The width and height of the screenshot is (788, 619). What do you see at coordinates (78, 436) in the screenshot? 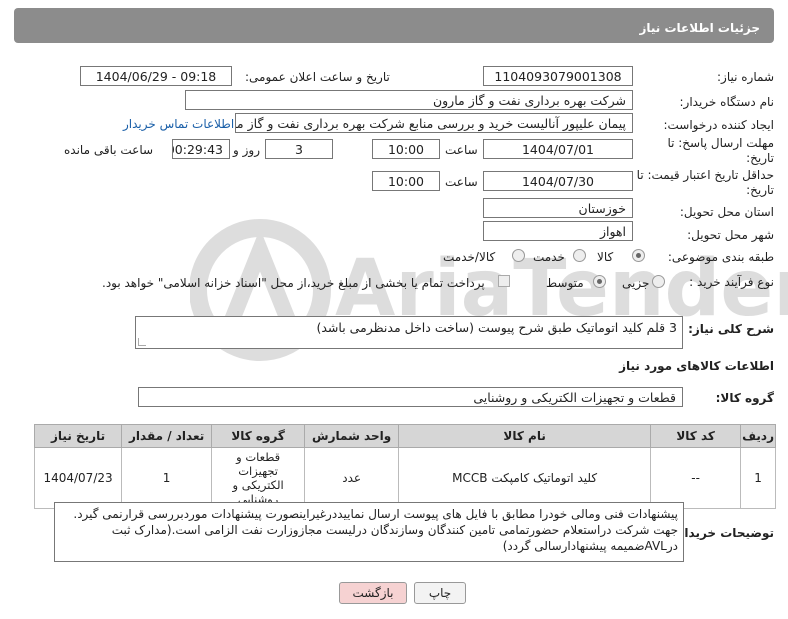
I see `col-header-need-date: تاریخ نیاز` at bounding box center [78, 436].